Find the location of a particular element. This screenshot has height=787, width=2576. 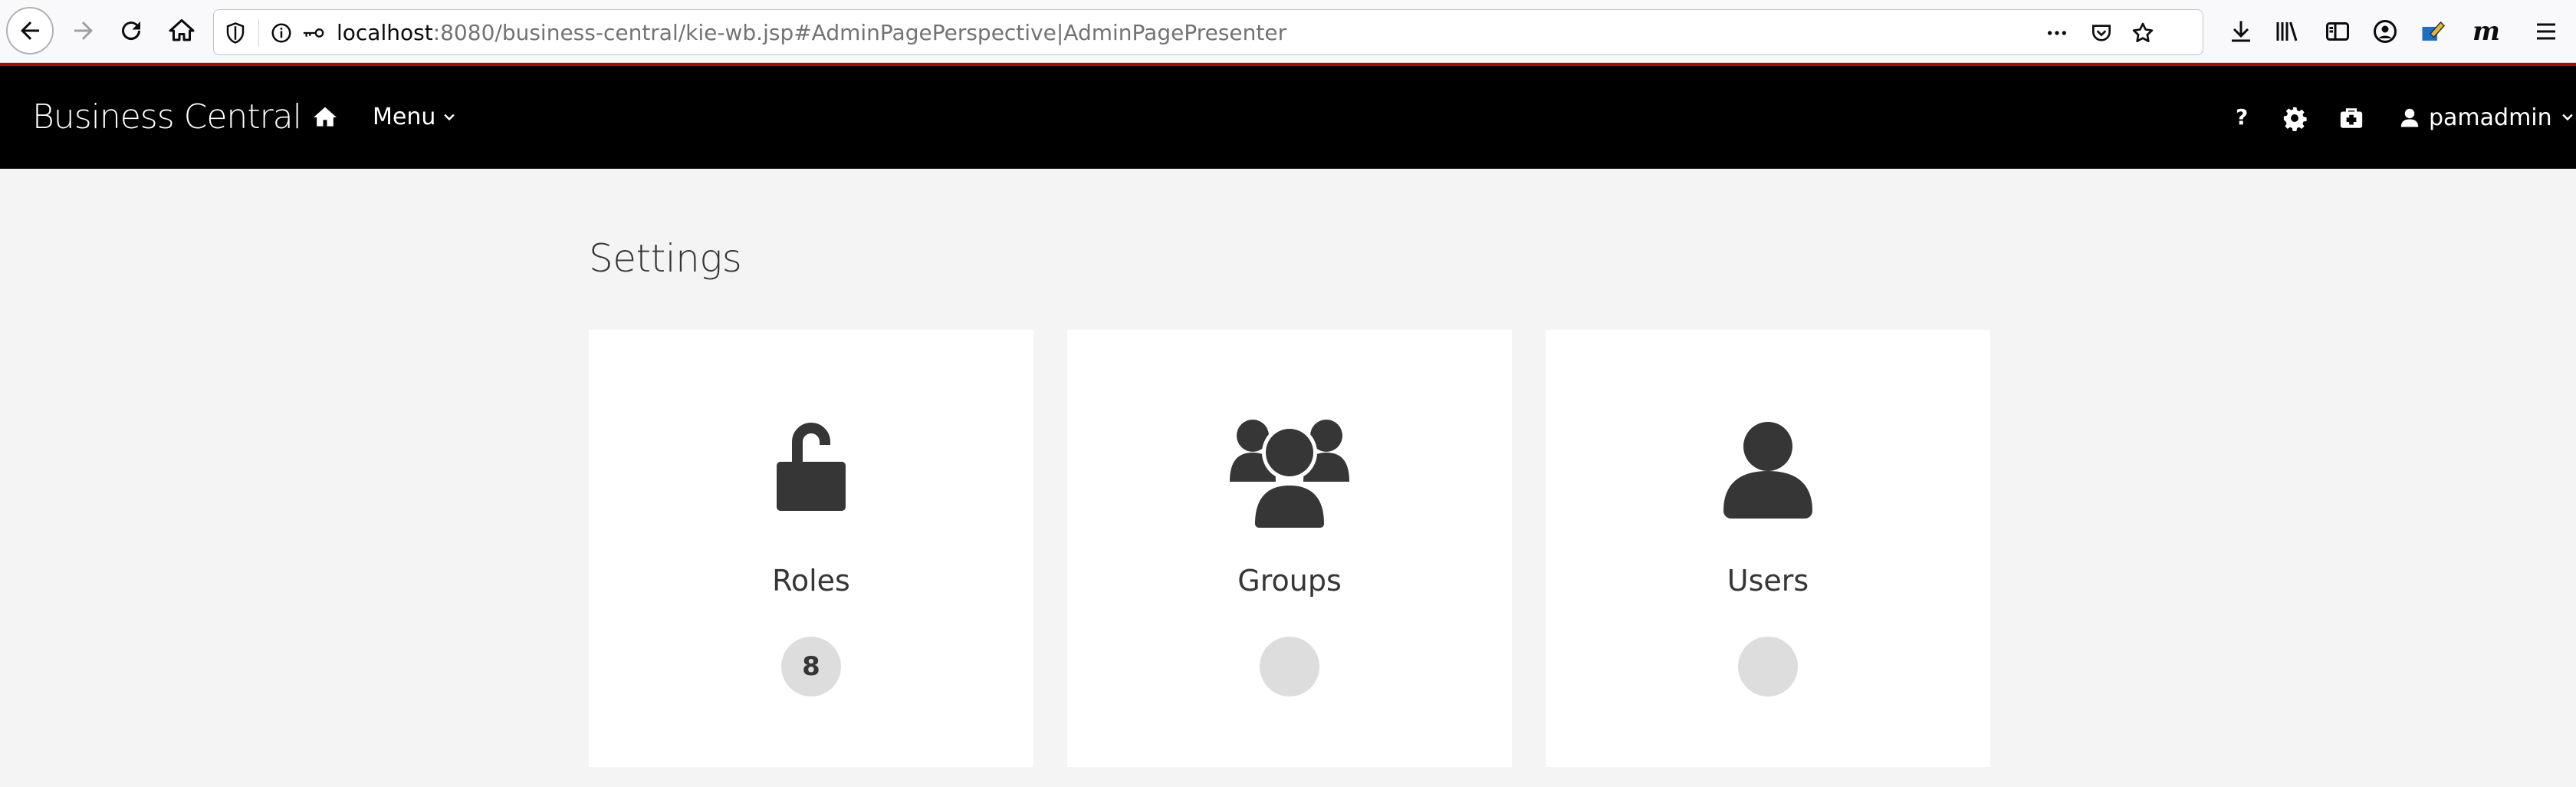

pocket-icon is located at coordinates (2101, 33).